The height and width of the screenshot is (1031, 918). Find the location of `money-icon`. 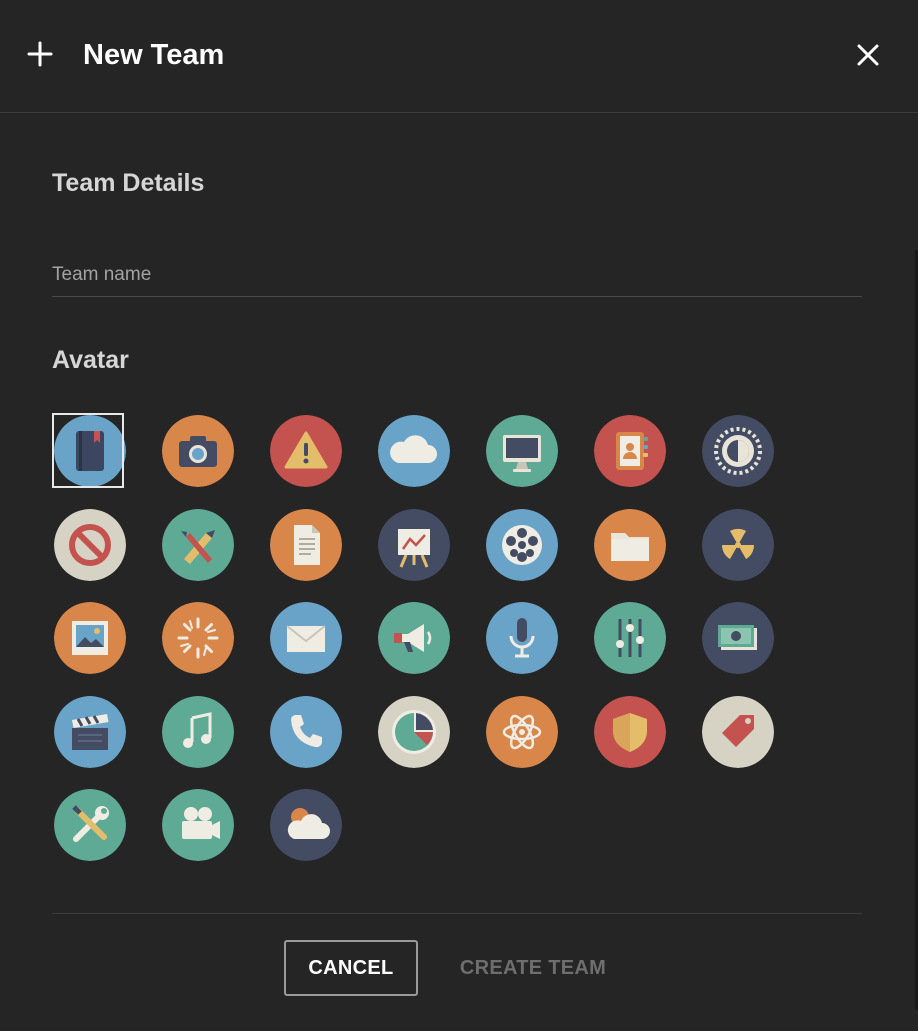

money-icon is located at coordinates (738, 638).